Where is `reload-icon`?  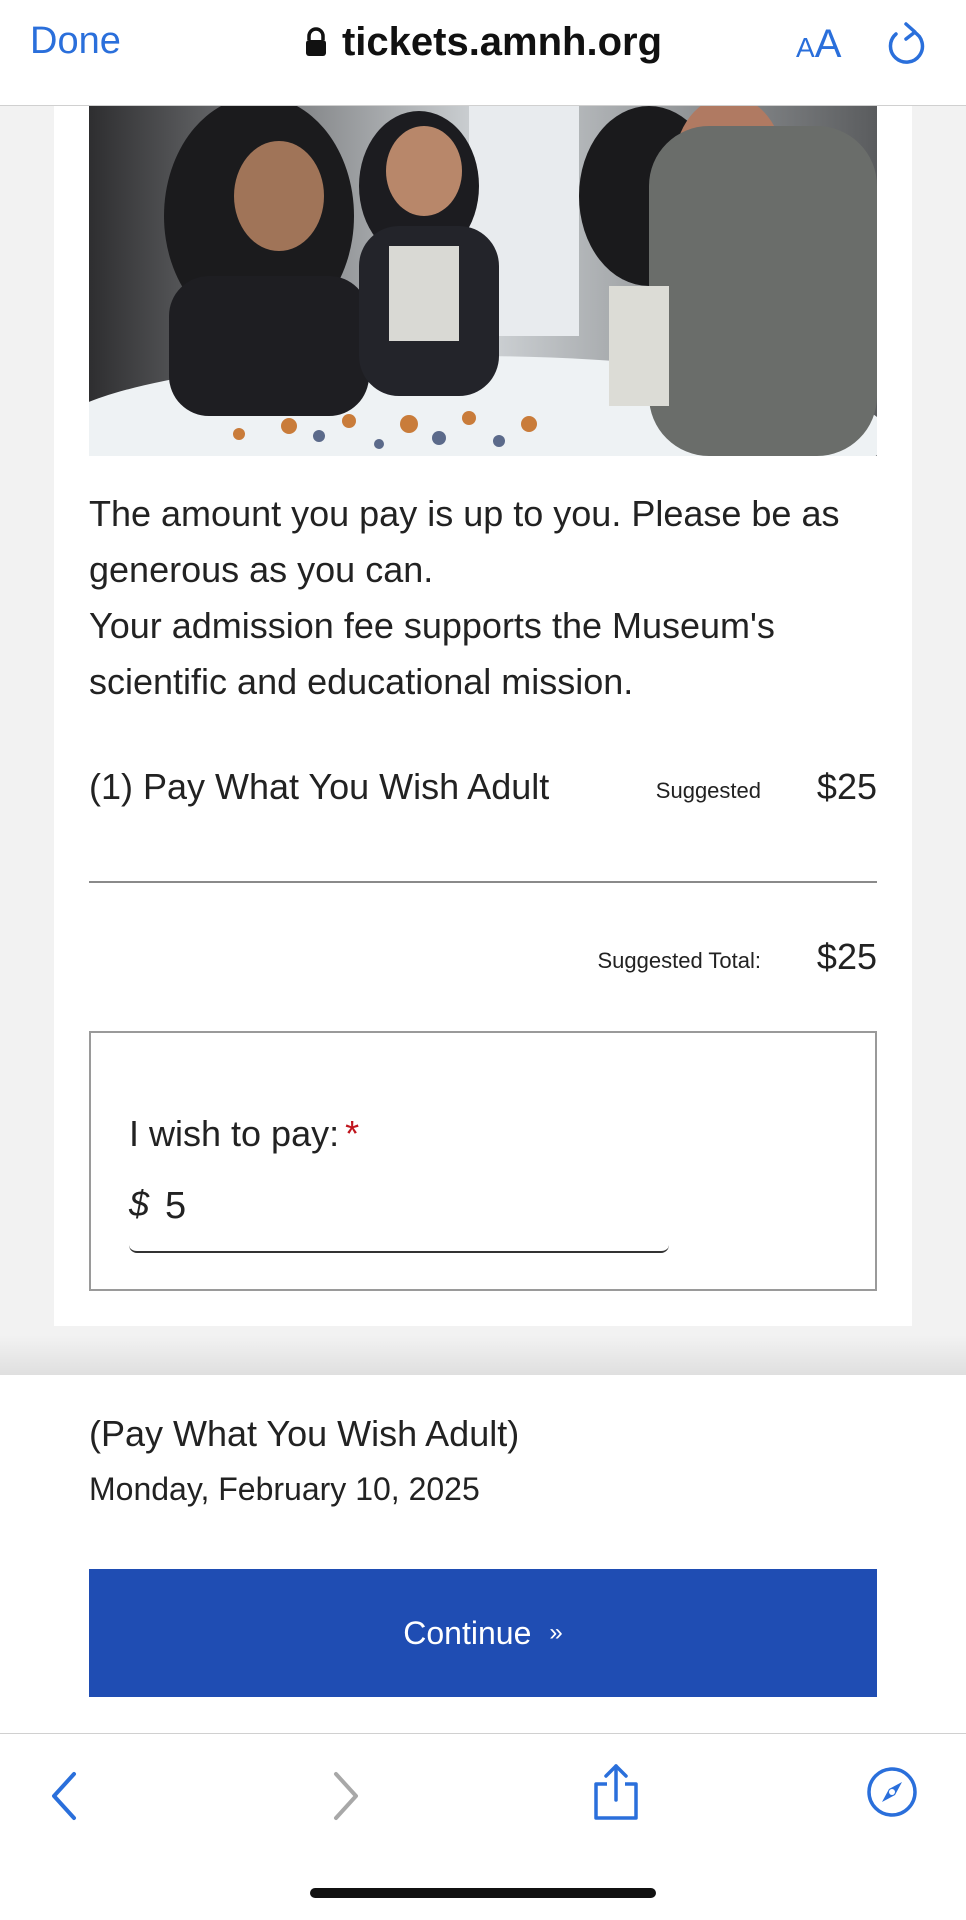
reload-icon is located at coordinates (906, 47).